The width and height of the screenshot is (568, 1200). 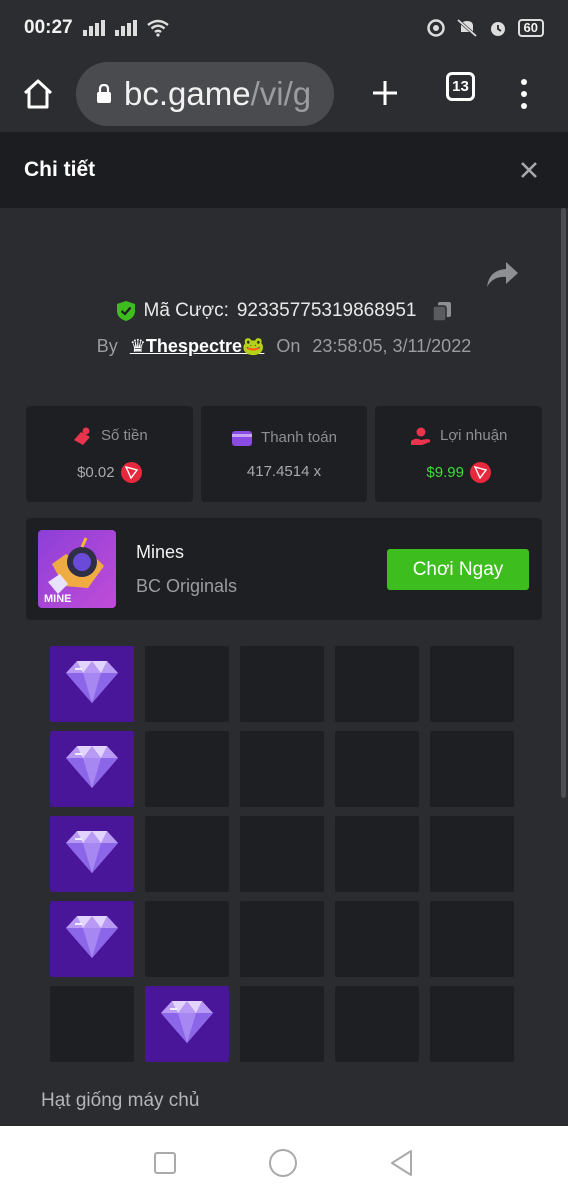 I want to click on close-button, so click(x=529, y=170).